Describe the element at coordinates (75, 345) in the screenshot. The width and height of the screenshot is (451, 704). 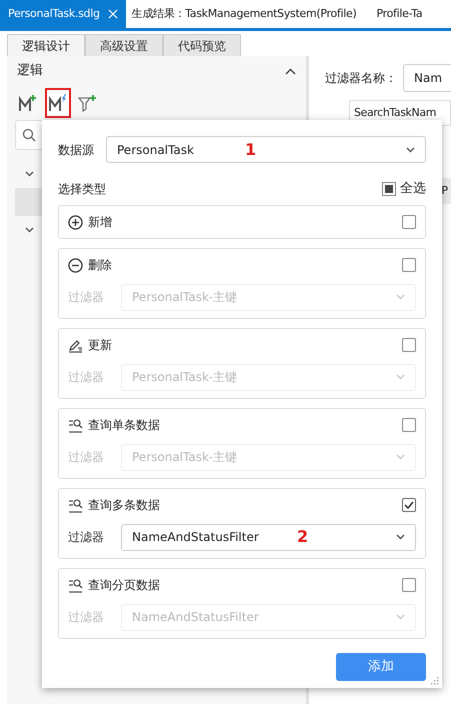
I see `pencil-icon` at that location.